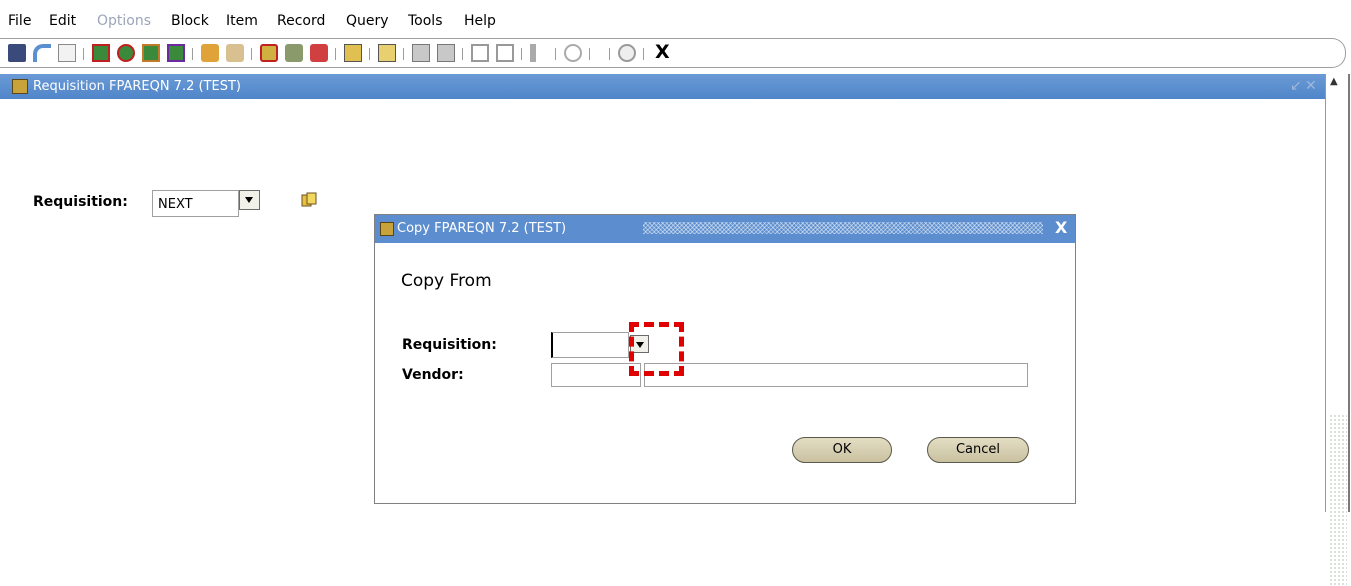  What do you see at coordinates (1296, 86) in the screenshot?
I see `minimize-icon: ↙` at bounding box center [1296, 86].